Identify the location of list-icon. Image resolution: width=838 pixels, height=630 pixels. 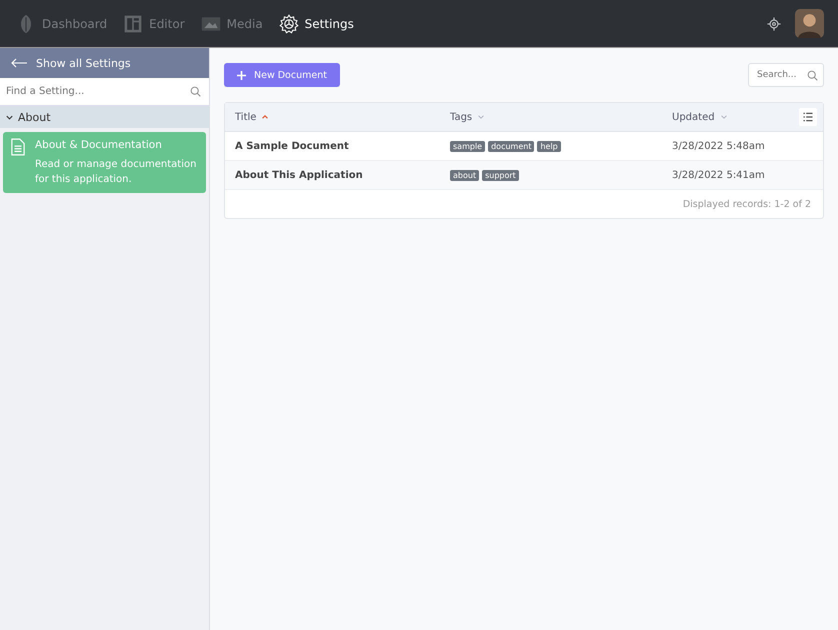
(808, 117).